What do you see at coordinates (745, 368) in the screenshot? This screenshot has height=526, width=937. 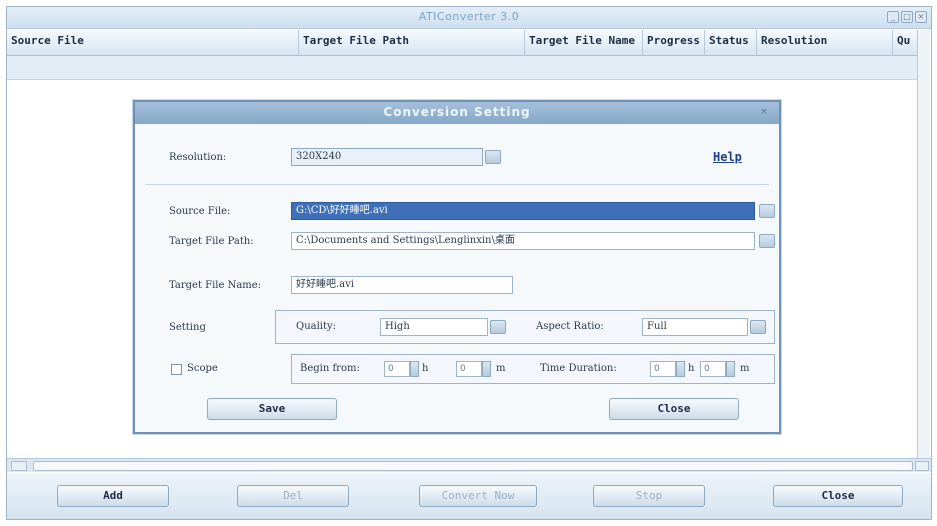 I see `duration-minutes-unit-label: m` at bounding box center [745, 368].